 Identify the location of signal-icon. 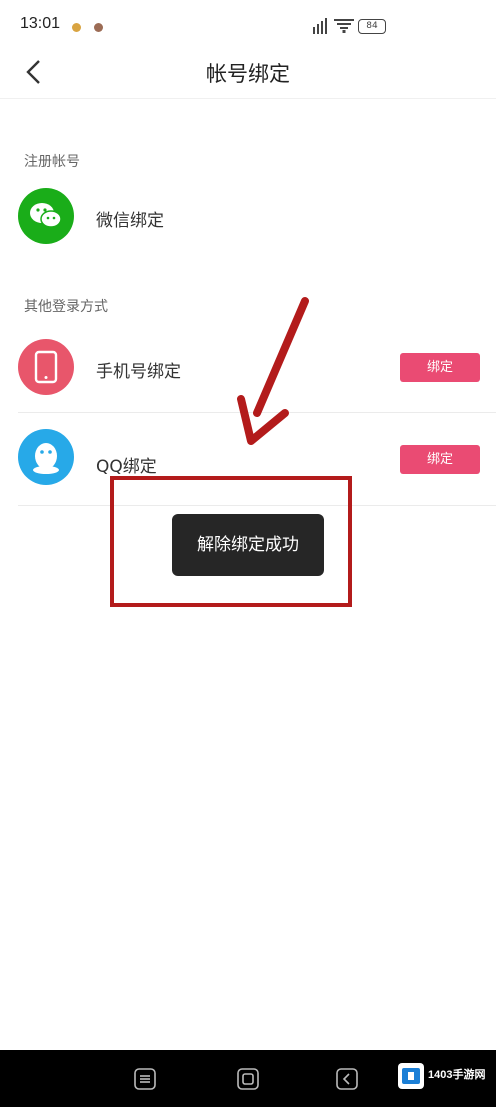
(320, 26).